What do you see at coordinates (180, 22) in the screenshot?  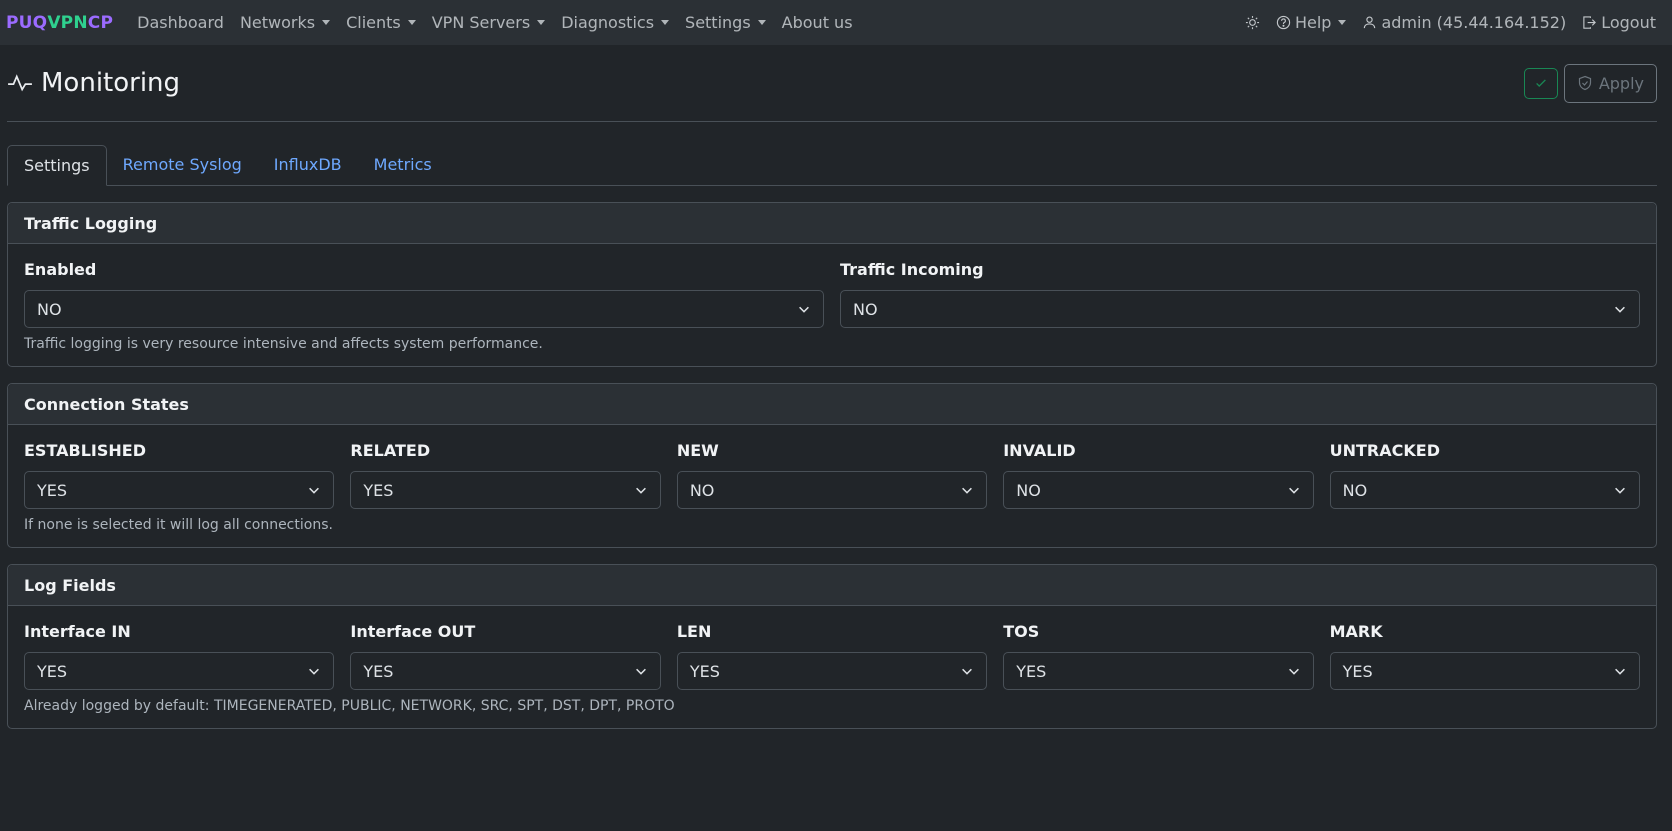 I see `nav-dashboard: Dashboard` at bounding box center [180, 22].